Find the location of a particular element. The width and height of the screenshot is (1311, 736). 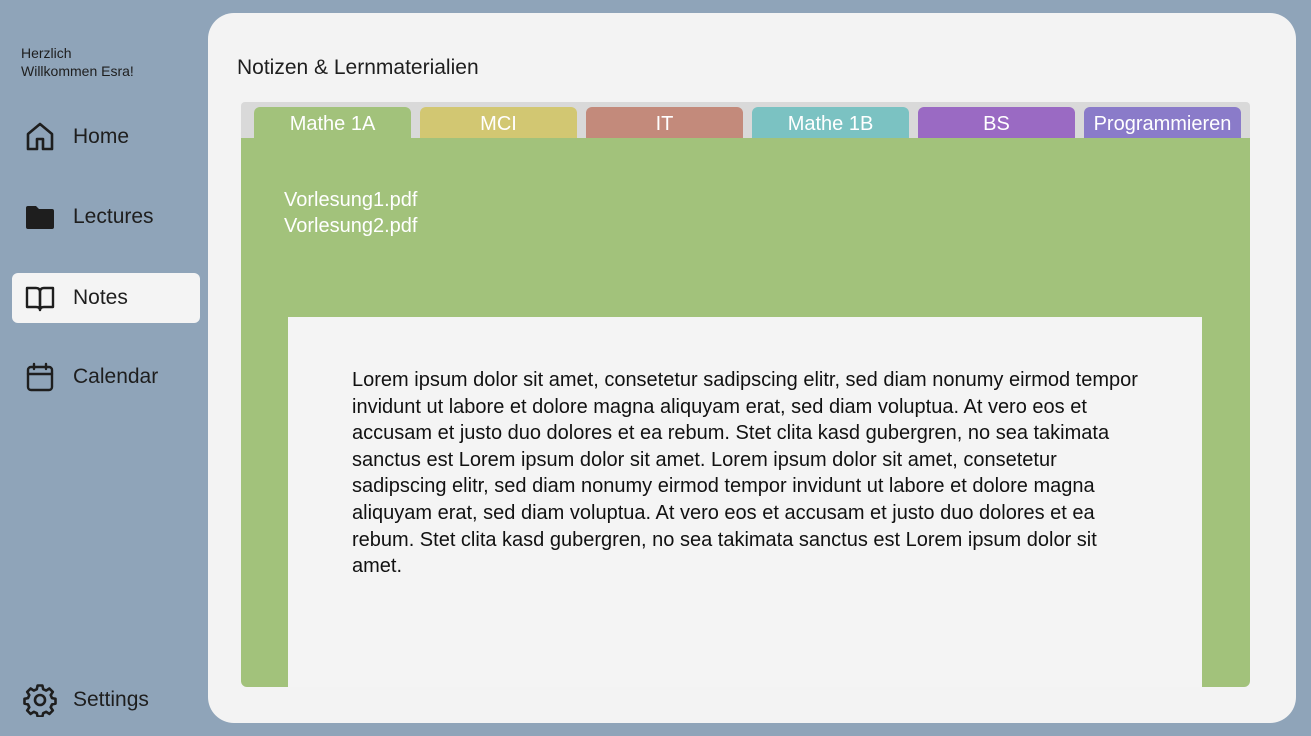

book-icon is located at coordinates (40, 298).